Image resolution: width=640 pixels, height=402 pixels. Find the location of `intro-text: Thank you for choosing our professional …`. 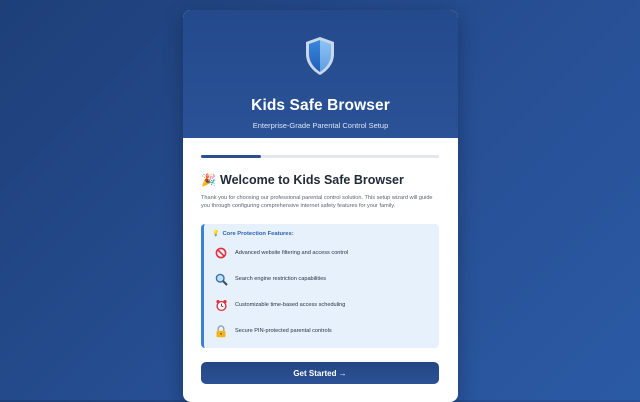

intro-text: Thank you for choosing our professional … is located at coordinates (317, 202).